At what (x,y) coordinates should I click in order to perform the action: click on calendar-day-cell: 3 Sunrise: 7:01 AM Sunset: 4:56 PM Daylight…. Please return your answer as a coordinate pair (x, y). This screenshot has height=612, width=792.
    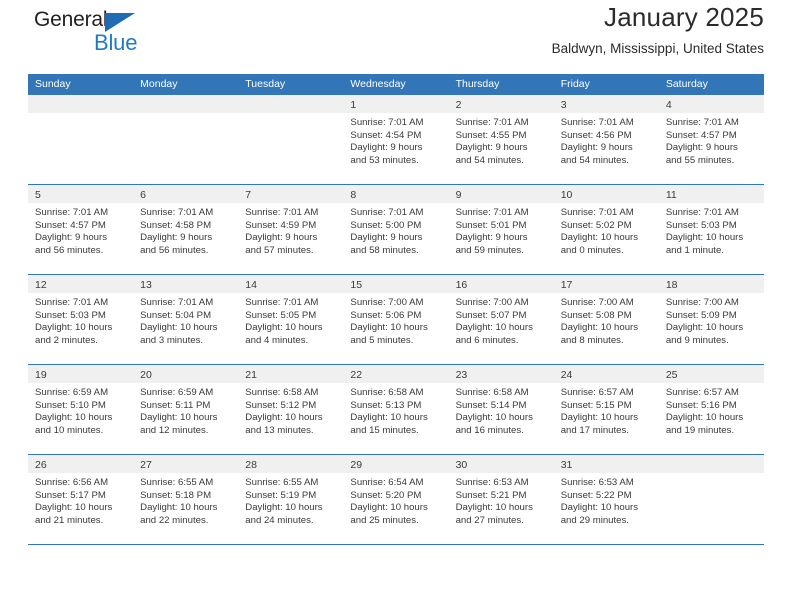
    Looking at the image, I should click on (606, 139).